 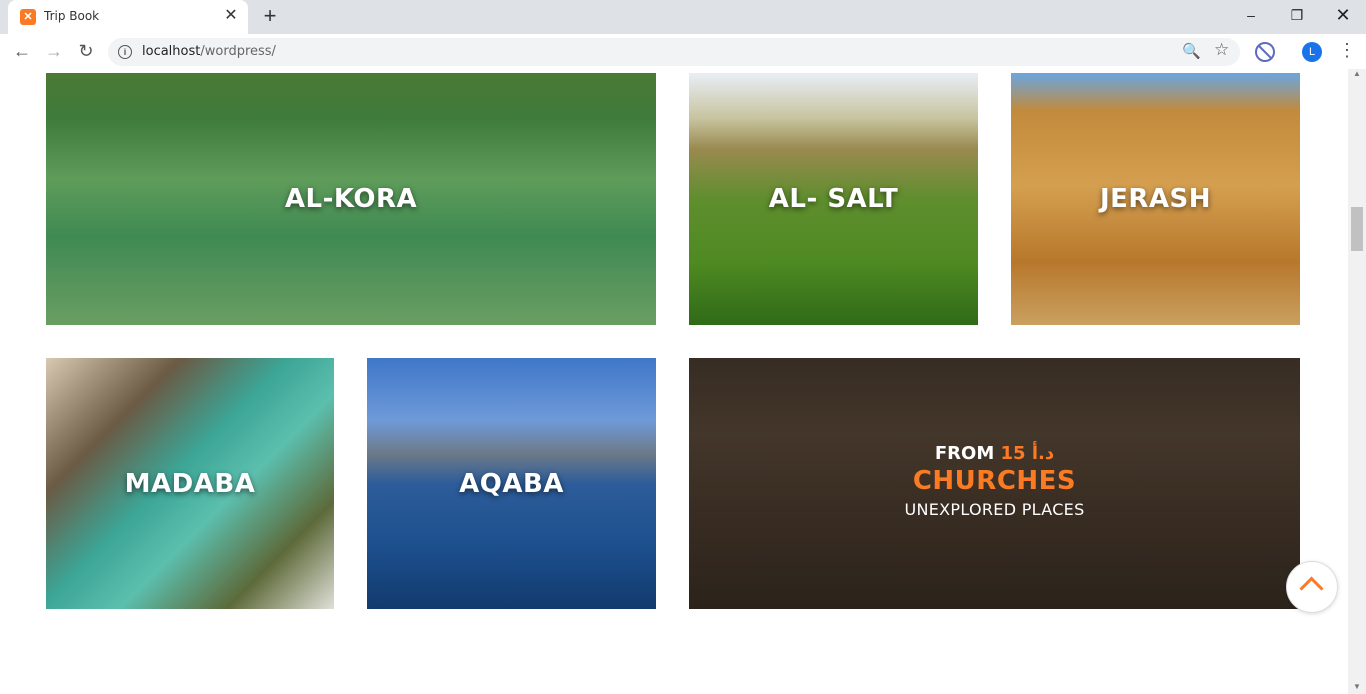 I want to click on site-info-icon: i, so click(x=125, y=52).